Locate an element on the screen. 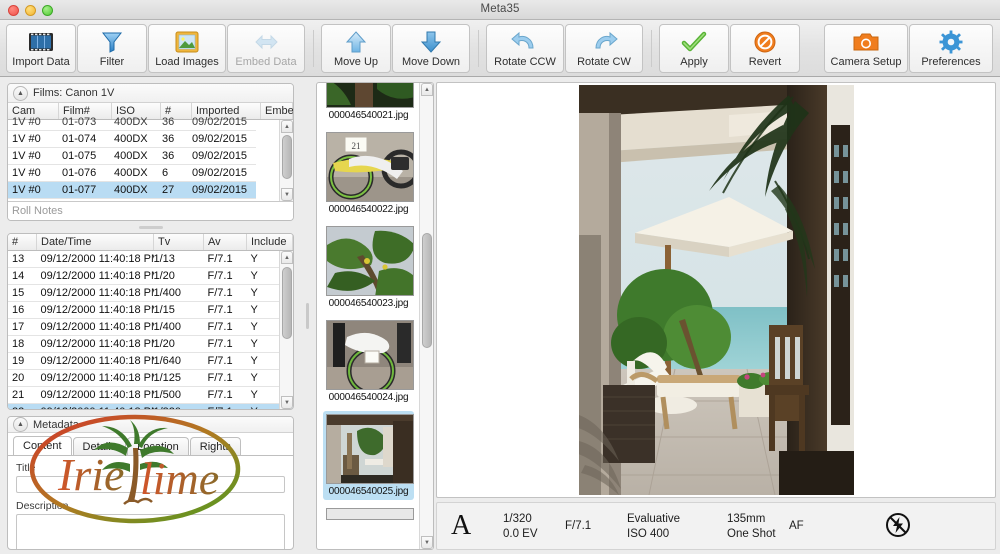 This screenshot has height=554, width=1000. preferences-button: Preferences is located at coordinates (951, 48).